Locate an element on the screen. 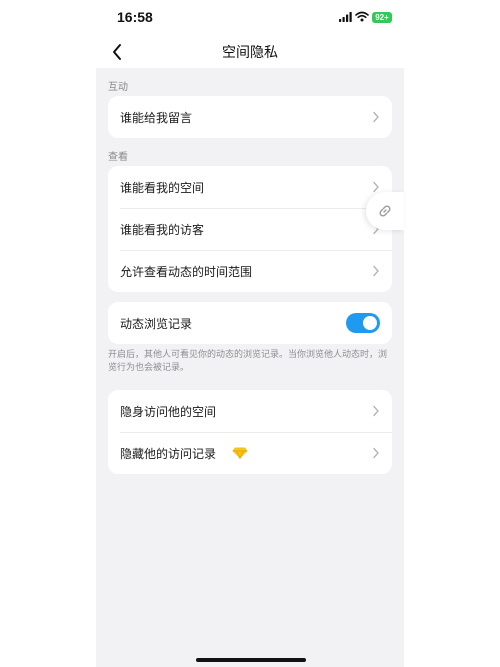 Image resolution: width=500 pixels, height=667 pixels. nav-bar: 空间隐私 is located at coordinates (250, 52).